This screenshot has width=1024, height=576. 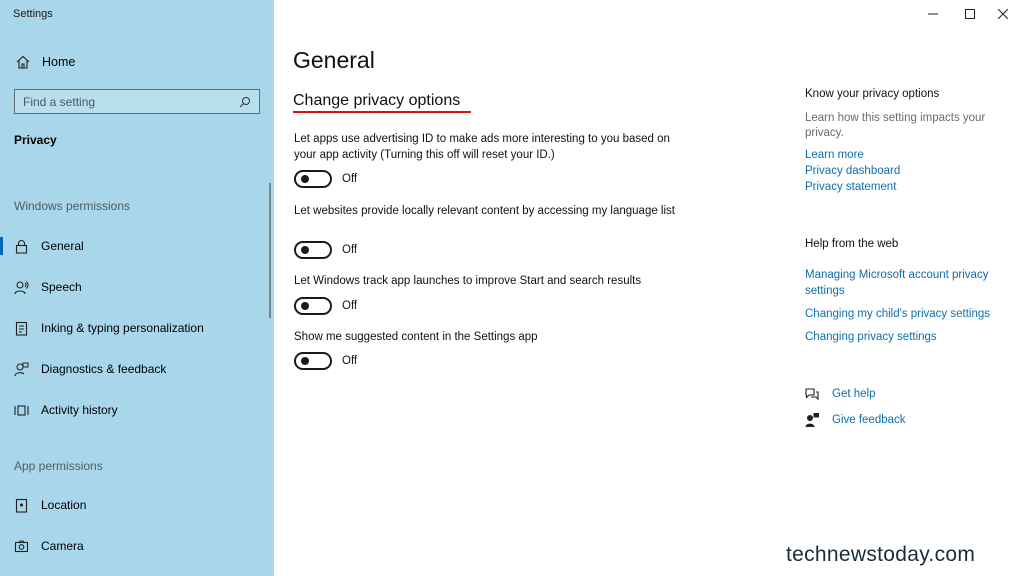 I want to click on close-button, so click(x=1003, y=14).